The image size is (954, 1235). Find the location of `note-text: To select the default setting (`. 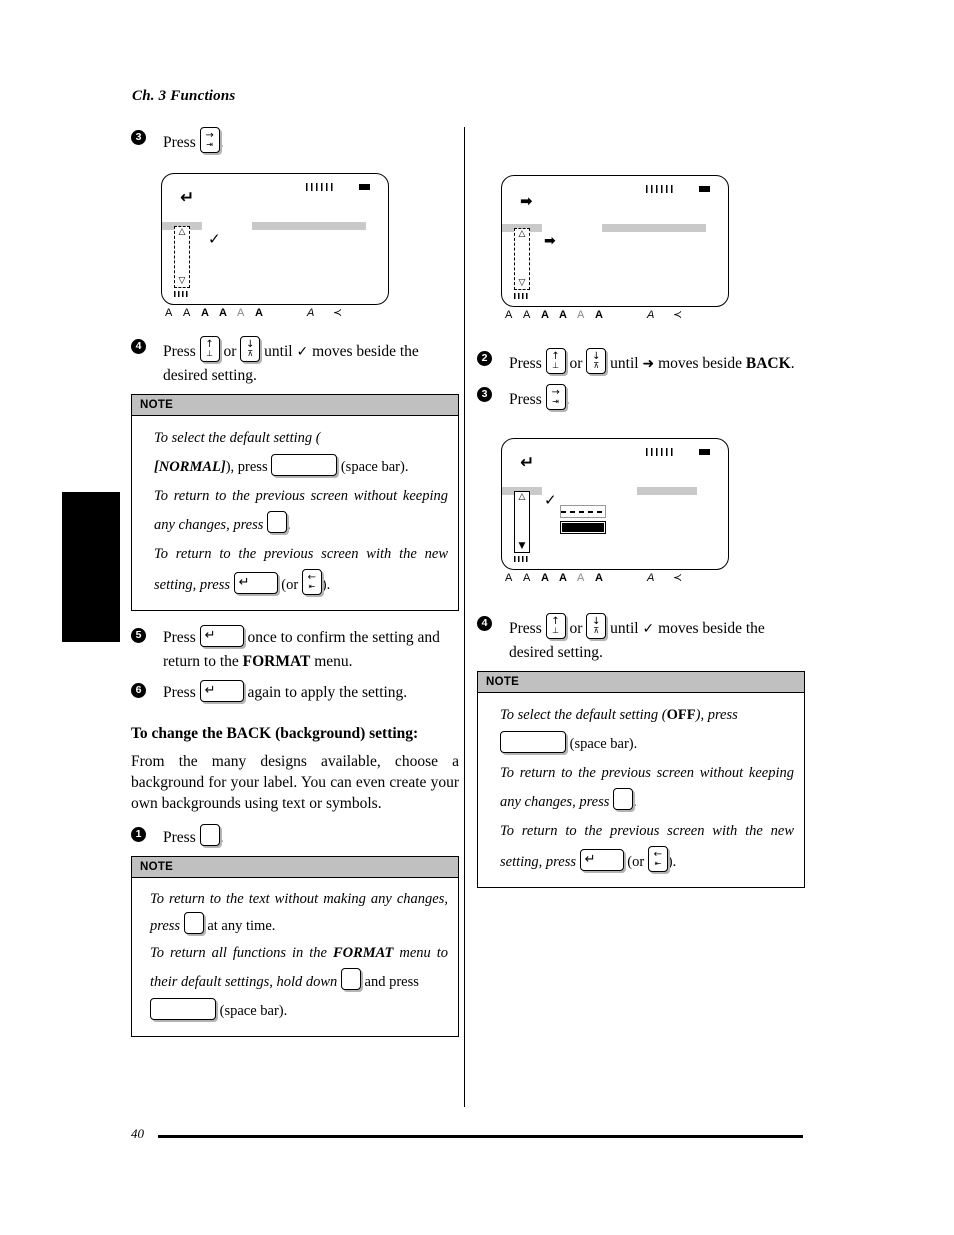

note-text: To select the default setting ( is located at coordinates (237, 438).